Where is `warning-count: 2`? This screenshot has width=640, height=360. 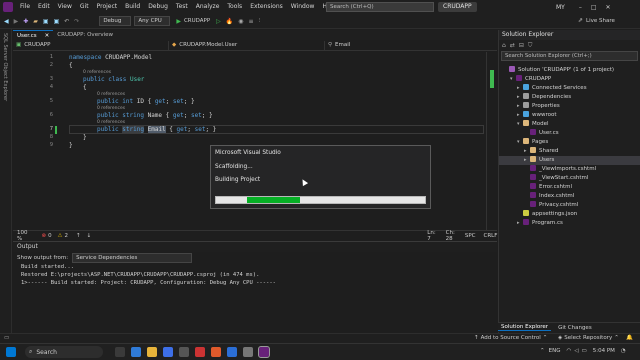
warning-count: 2 is located at coordinates (67, 236).